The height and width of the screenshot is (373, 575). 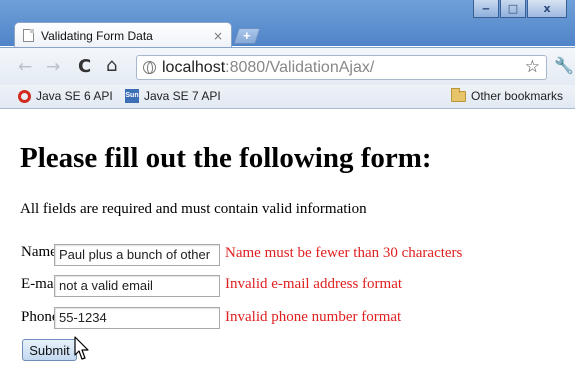 I want to click on close-window-button: x, so click(x=547, y=9).